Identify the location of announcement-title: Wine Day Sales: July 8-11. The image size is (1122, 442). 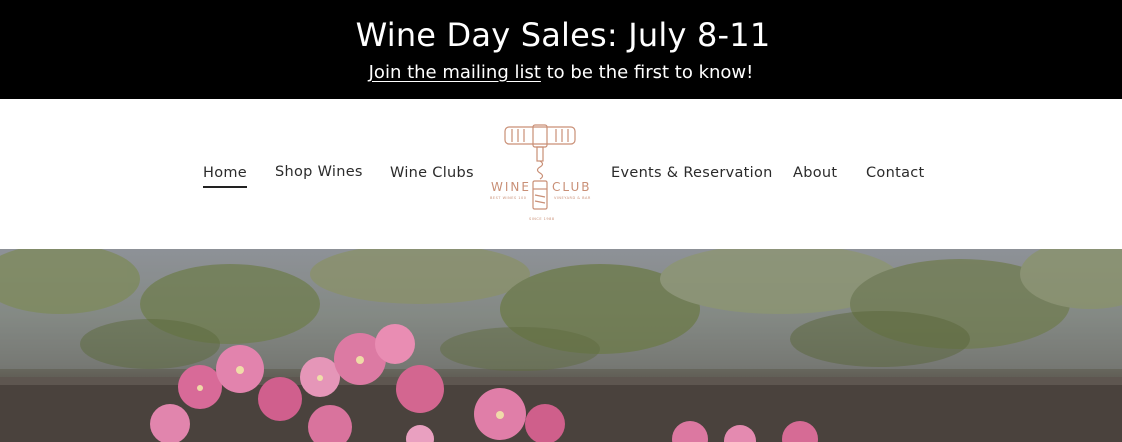
(563, 35).